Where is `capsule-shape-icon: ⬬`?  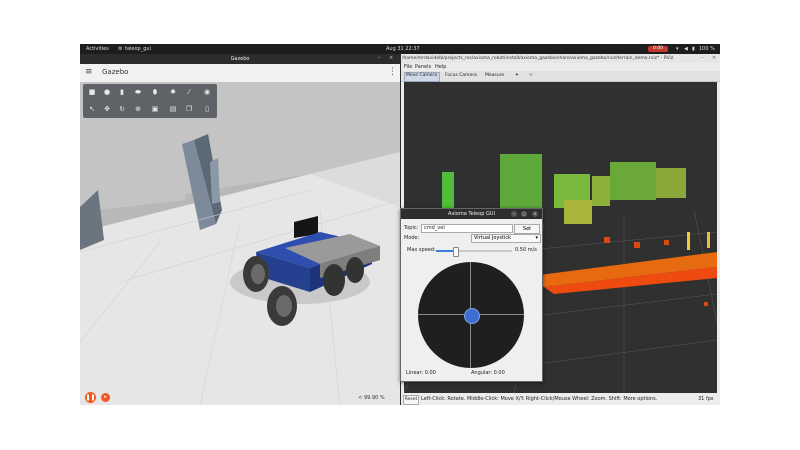 capsule-shape-icon: ⬬ is located at coordinates (138, 92).